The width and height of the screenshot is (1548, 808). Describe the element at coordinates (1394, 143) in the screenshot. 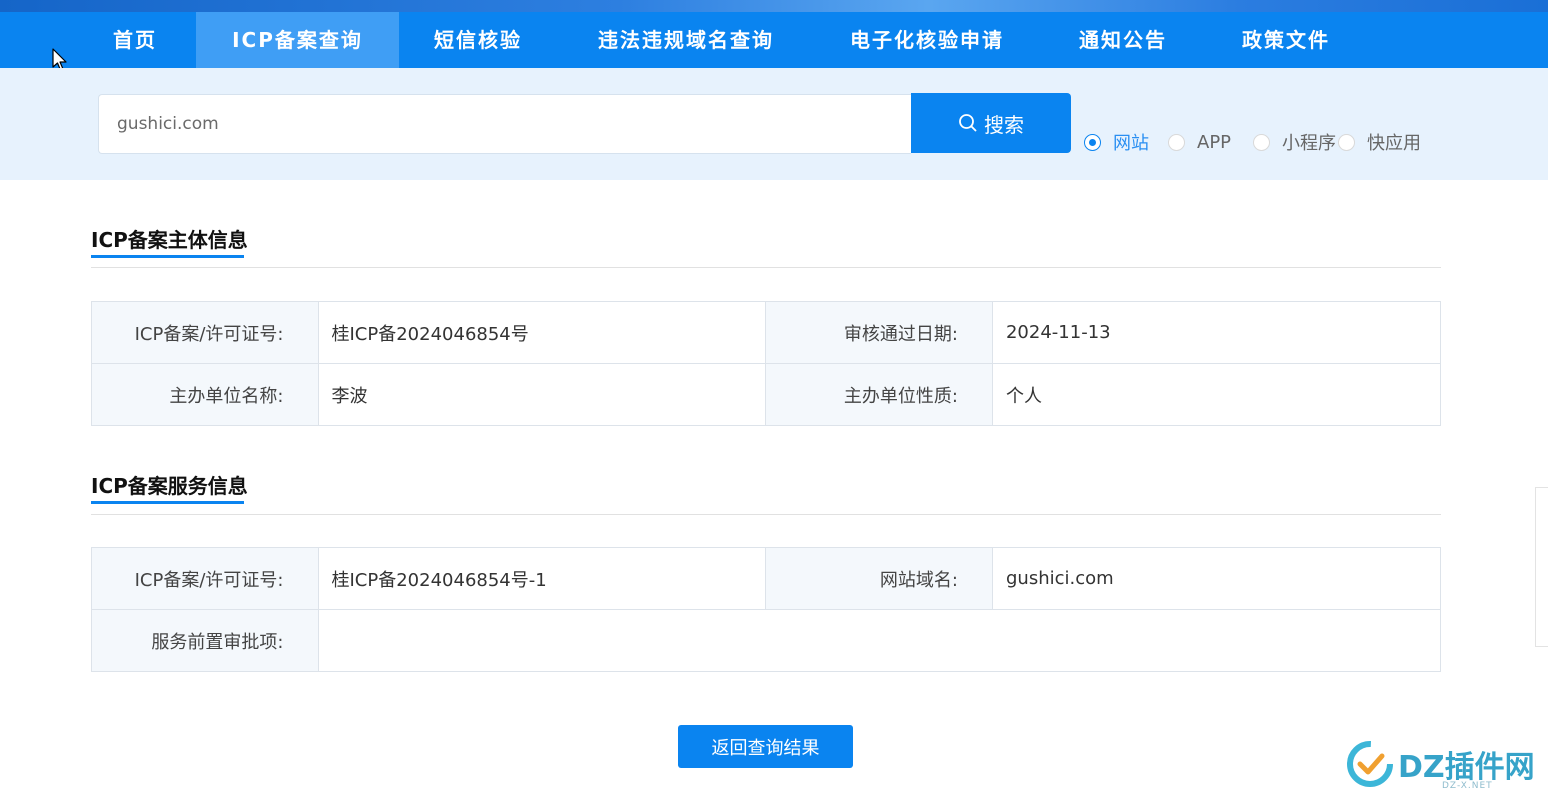

I see `radio-quick-app-label: 快应用` at that location.